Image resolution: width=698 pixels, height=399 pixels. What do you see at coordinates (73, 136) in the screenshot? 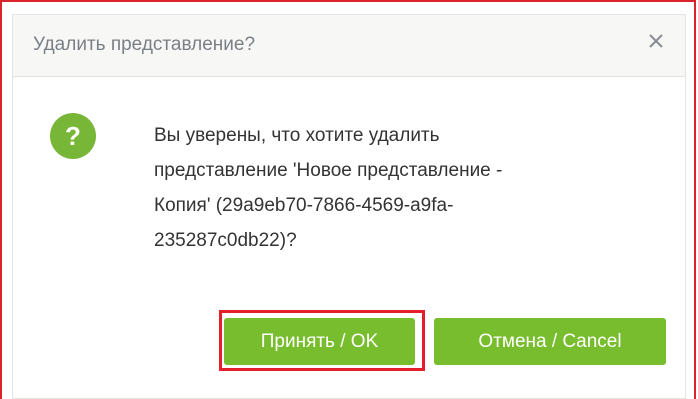
I see `question-icon: ?` at bounding box center [73, 136].